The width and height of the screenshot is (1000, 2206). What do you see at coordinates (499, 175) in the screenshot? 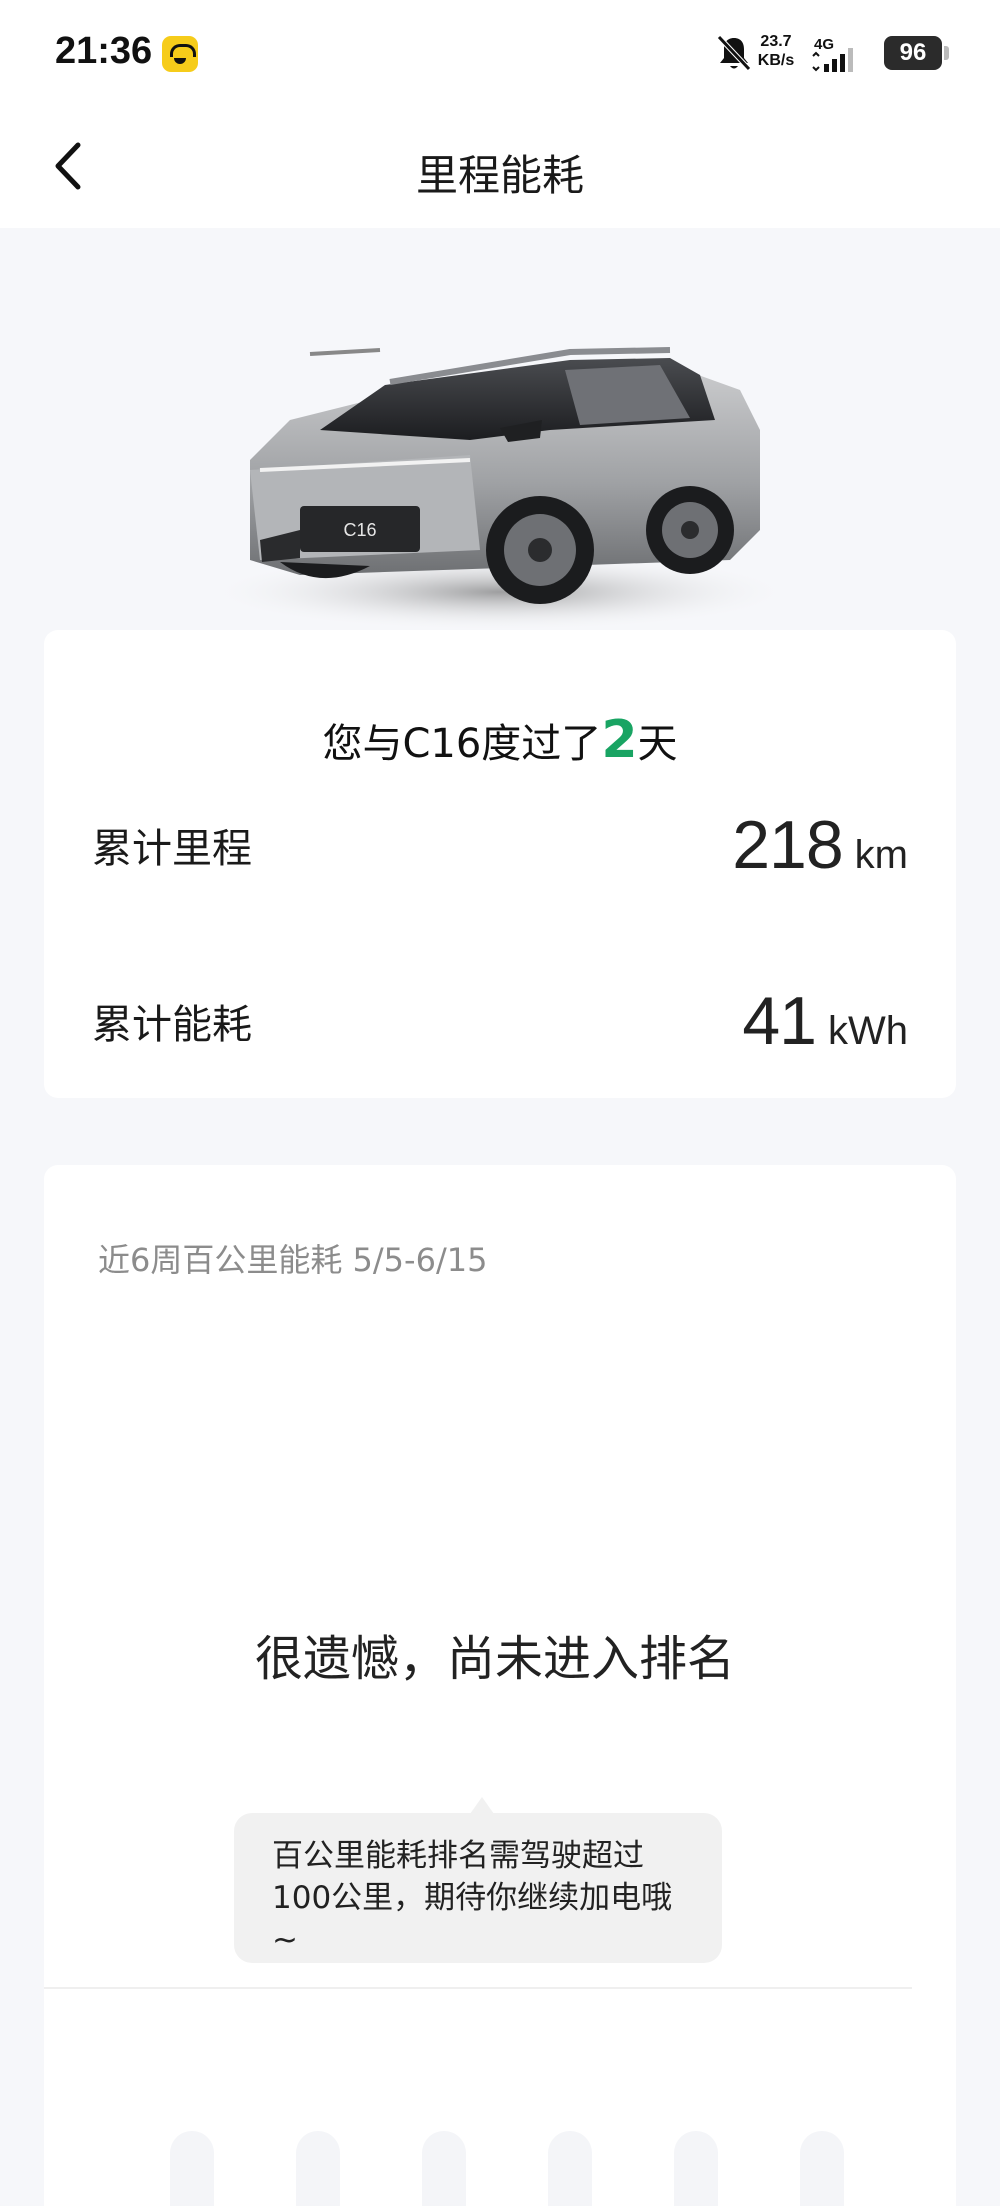
I see `page-title: 里程能耗` at bounding box center [499, 175].